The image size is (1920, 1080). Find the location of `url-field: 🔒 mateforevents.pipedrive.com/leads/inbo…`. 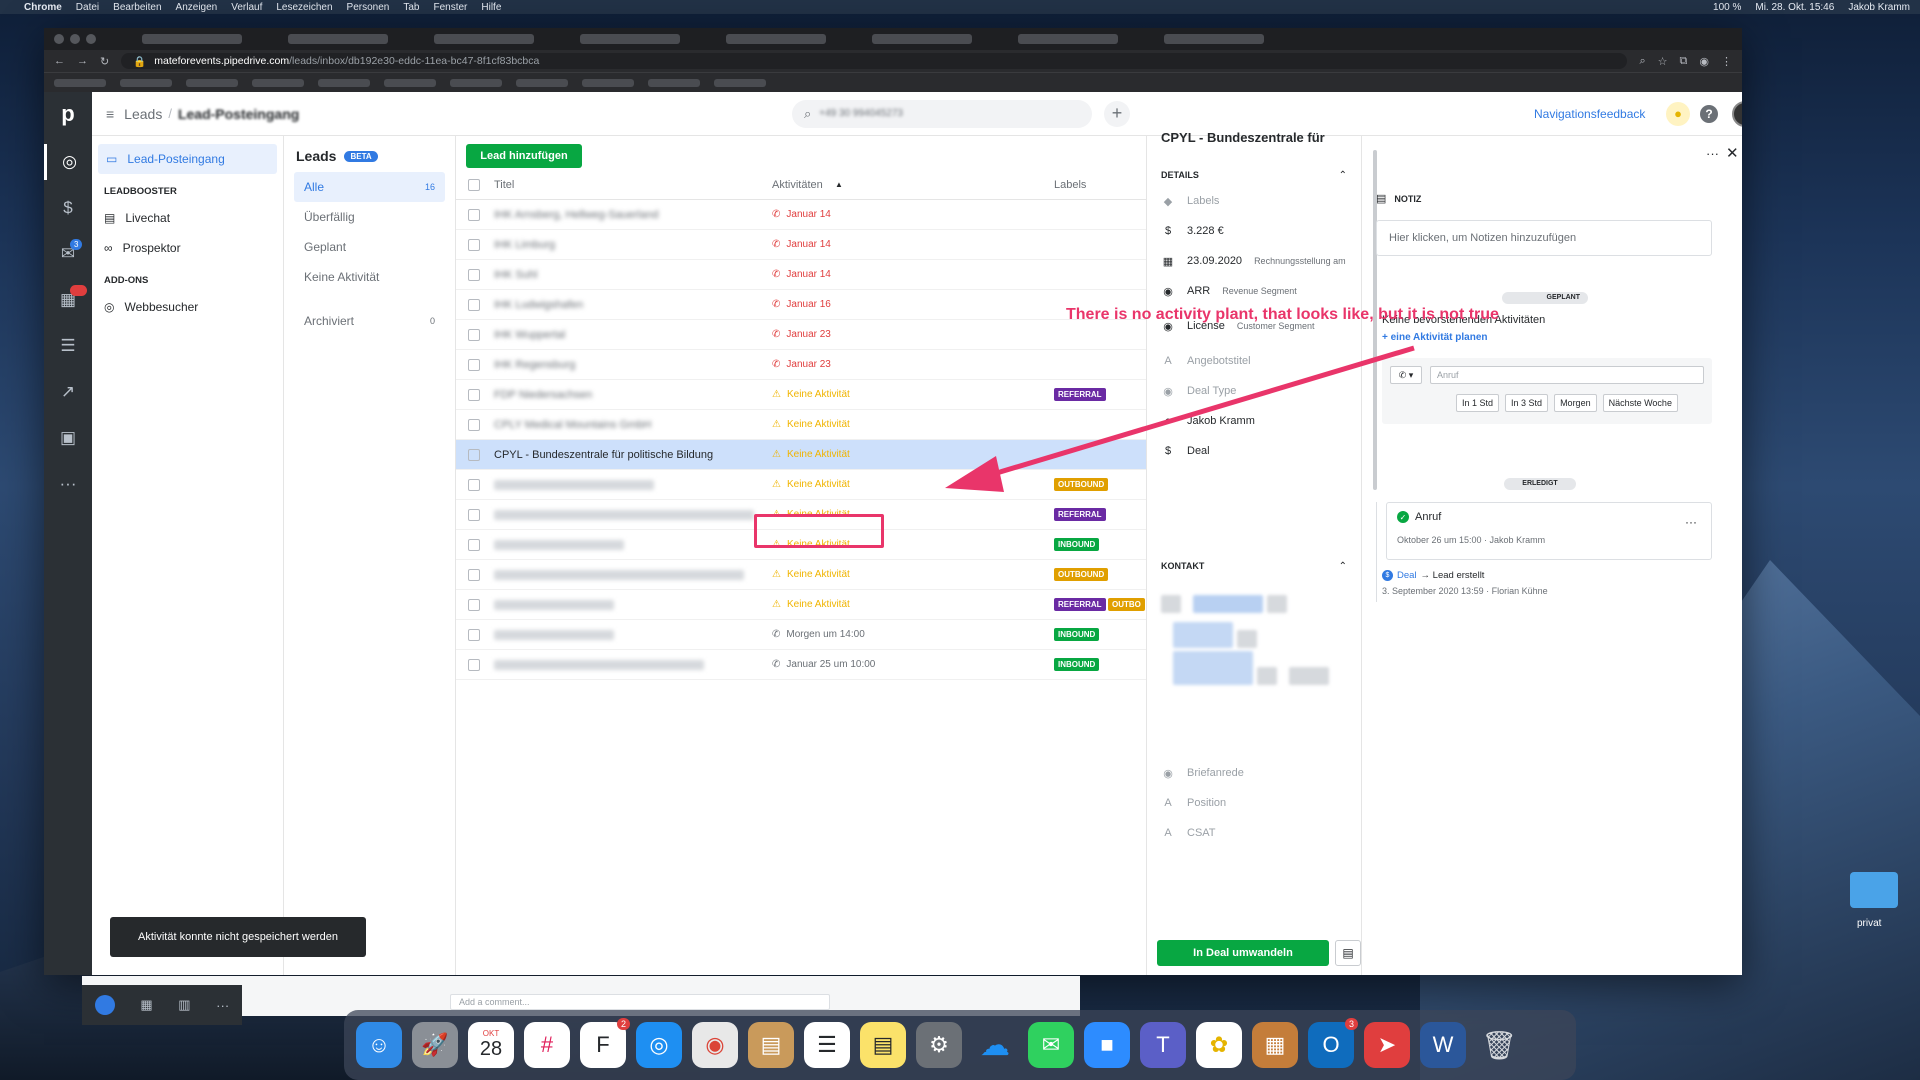

url-field: 🔒 mateforevents.pipedrive.com/leads/inbo… is located at coordinates (874, 61).